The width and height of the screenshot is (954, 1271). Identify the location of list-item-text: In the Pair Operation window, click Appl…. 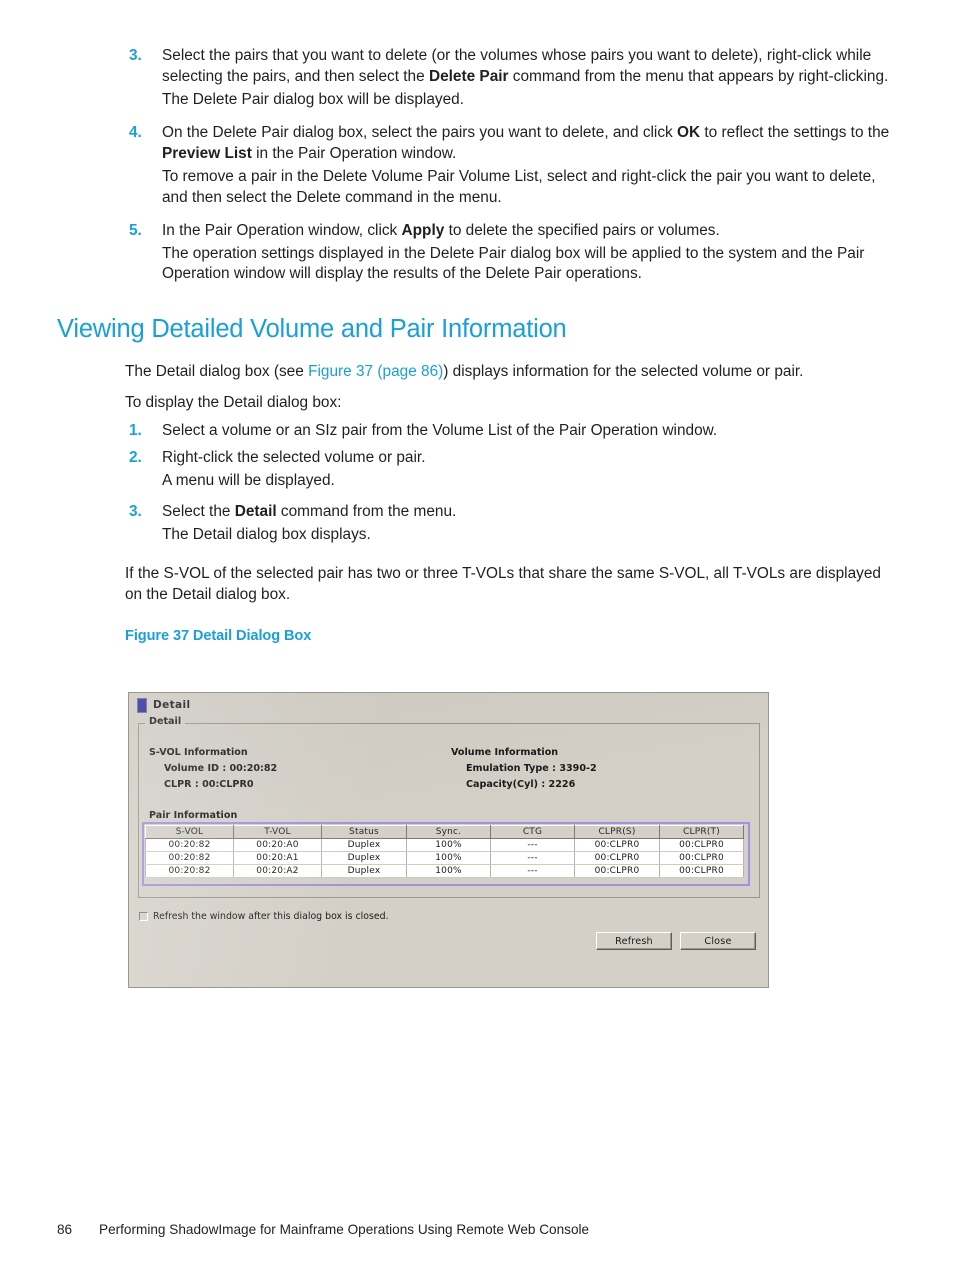
(529, 231).